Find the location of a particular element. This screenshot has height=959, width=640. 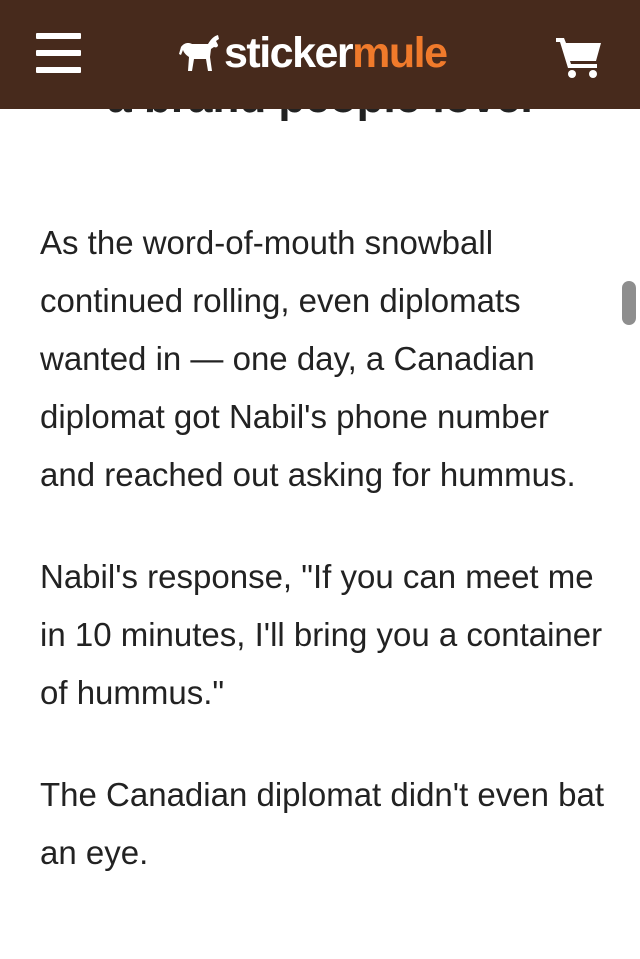

menu-bar-middle is located at coordinates (58, 53).